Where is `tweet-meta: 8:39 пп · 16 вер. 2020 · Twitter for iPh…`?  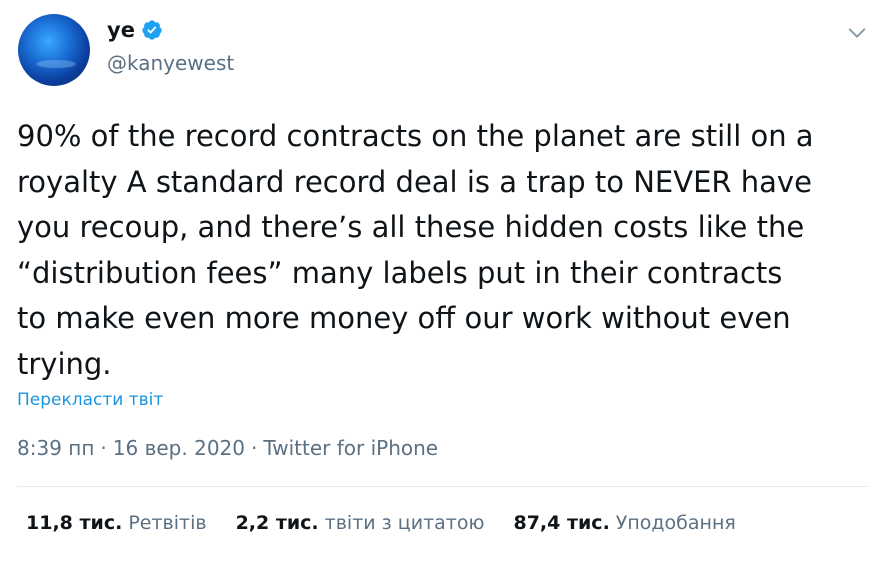 tweet-meta: 8:39 пп · 16 вер. 2020 · Twitter for iPh… is located at coordinates (227, 448).